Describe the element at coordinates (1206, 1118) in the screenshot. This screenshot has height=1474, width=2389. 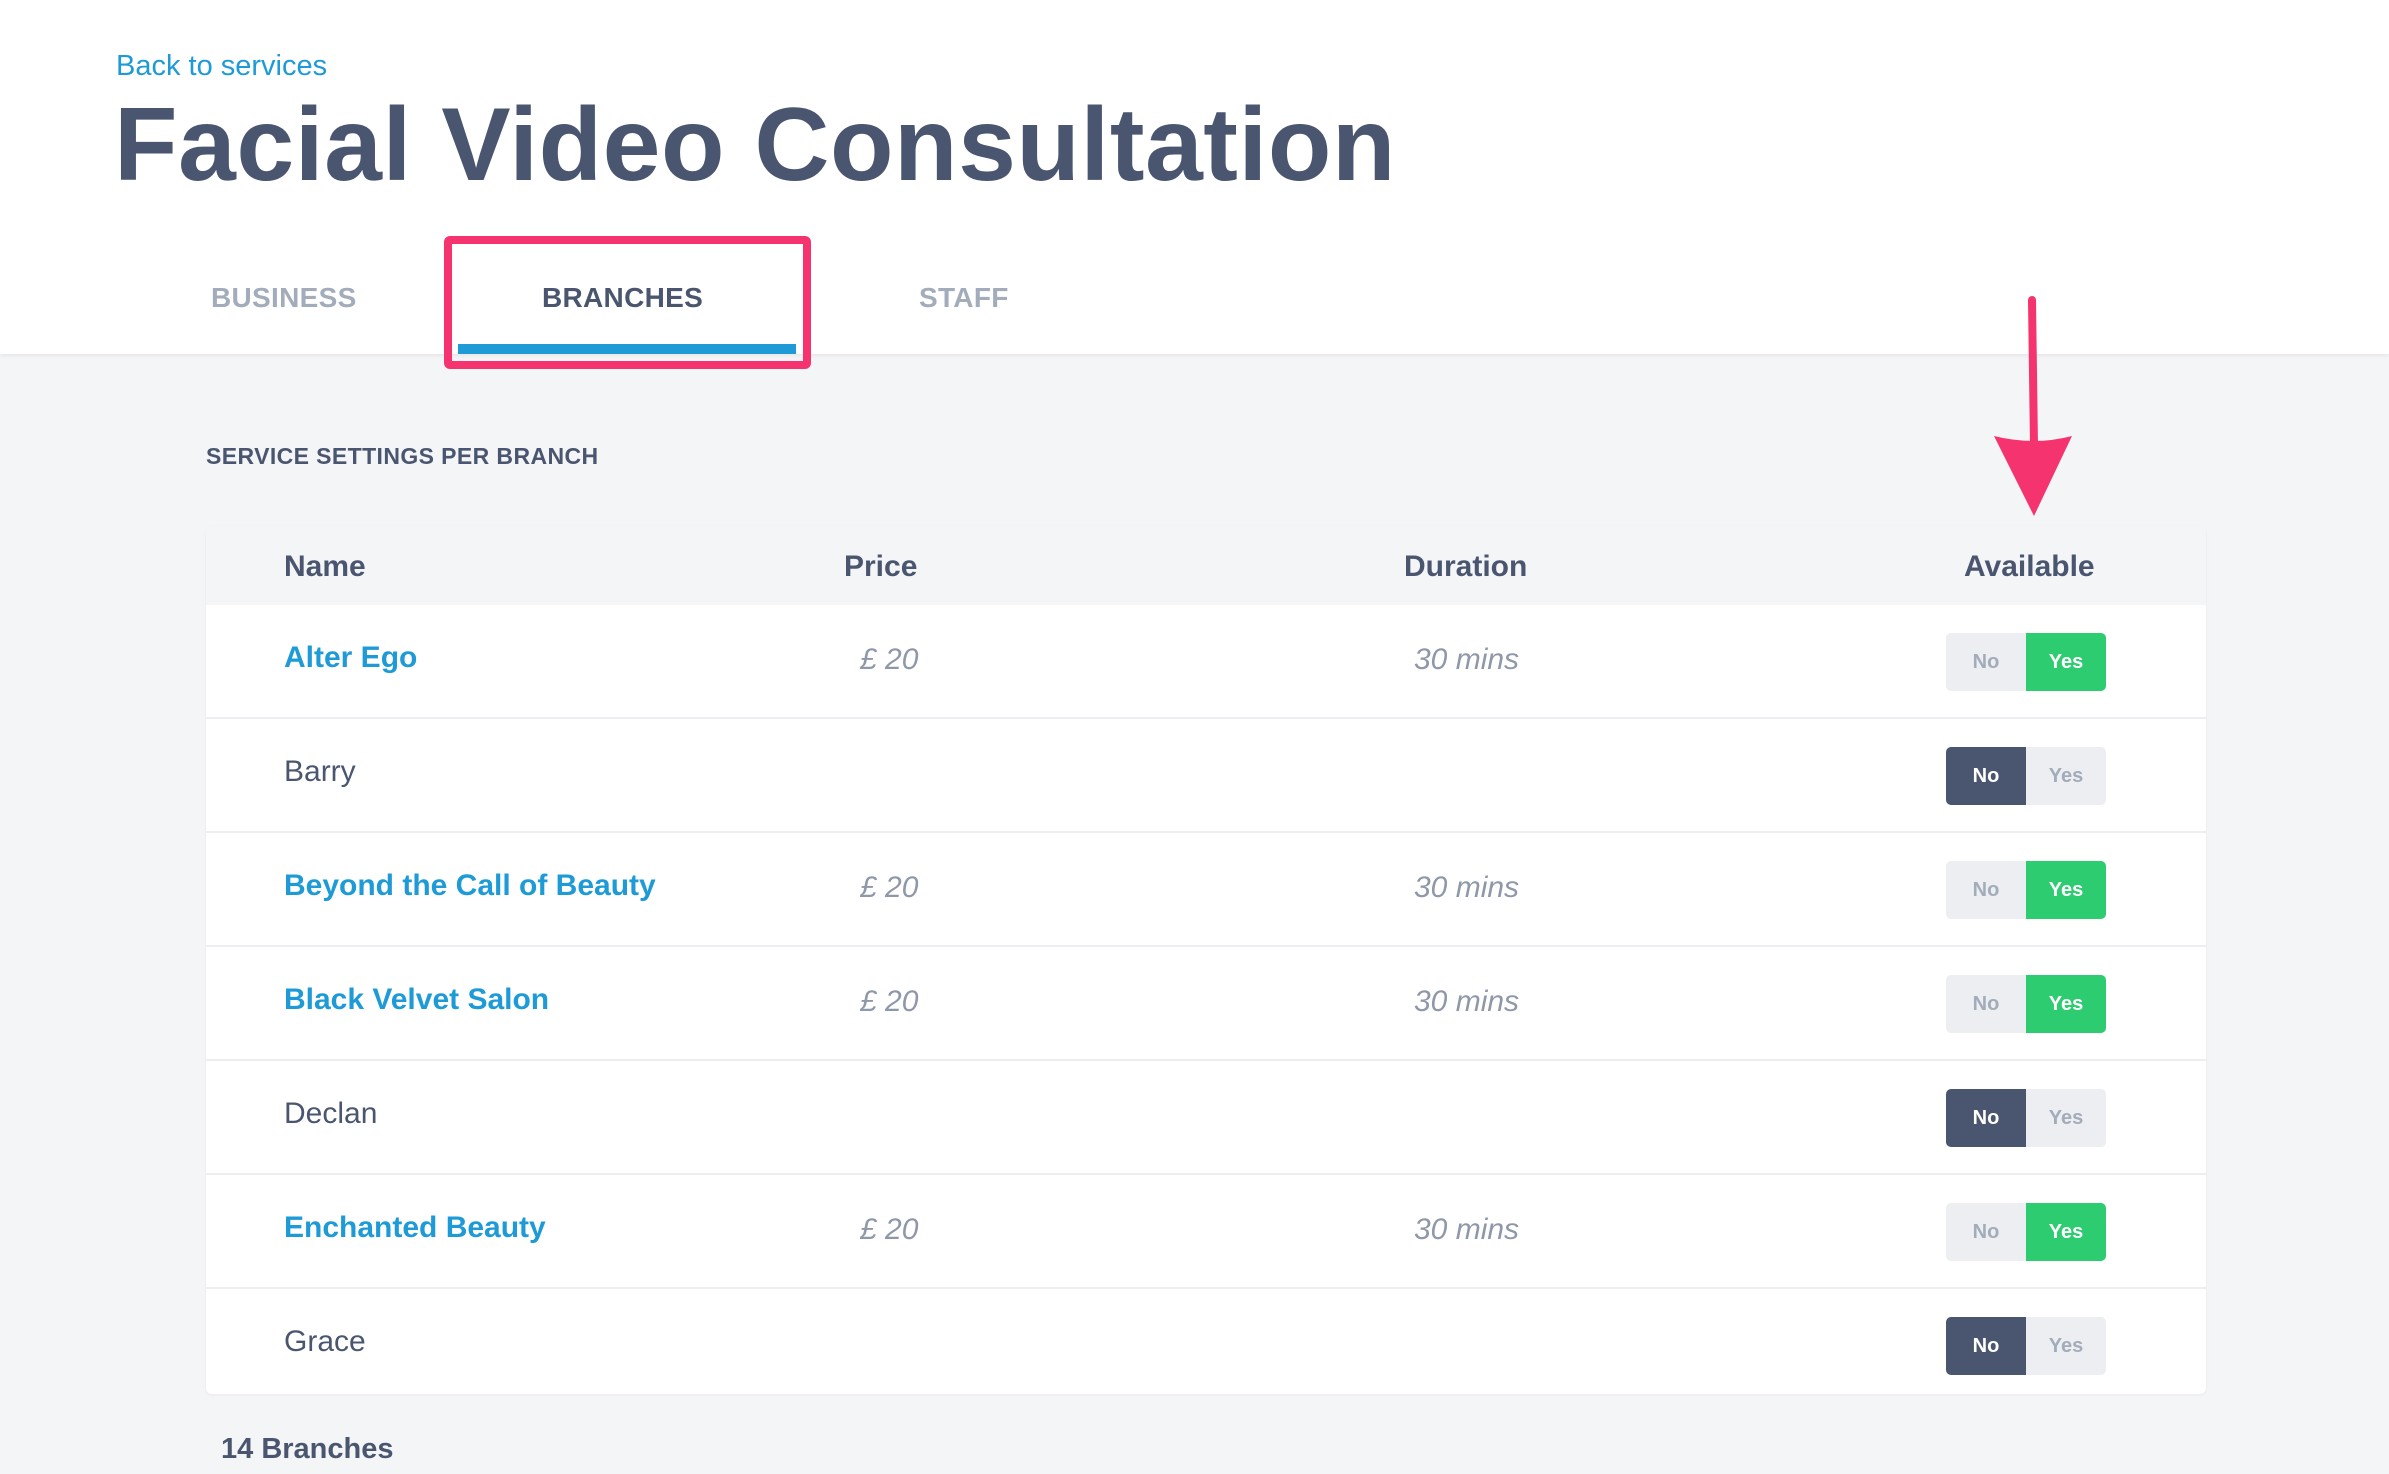
I see `table-row: Declan No Yes` at that location.